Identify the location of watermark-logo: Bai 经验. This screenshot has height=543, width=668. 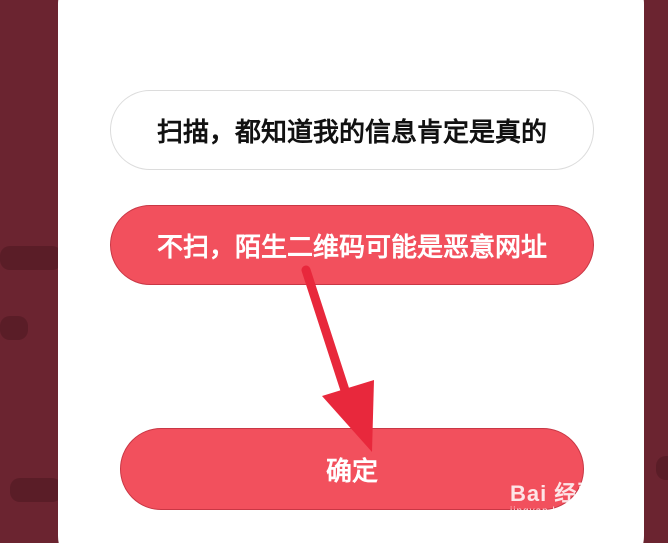
(555, 493).